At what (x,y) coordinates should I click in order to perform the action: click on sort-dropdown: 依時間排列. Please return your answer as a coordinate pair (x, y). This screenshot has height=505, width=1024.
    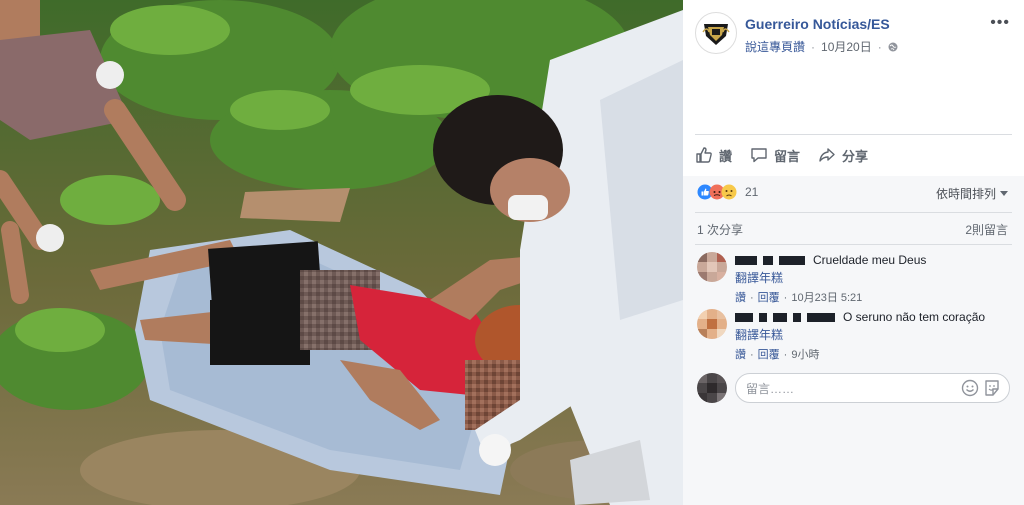
    Looking at the image, I should click on (972, 193).